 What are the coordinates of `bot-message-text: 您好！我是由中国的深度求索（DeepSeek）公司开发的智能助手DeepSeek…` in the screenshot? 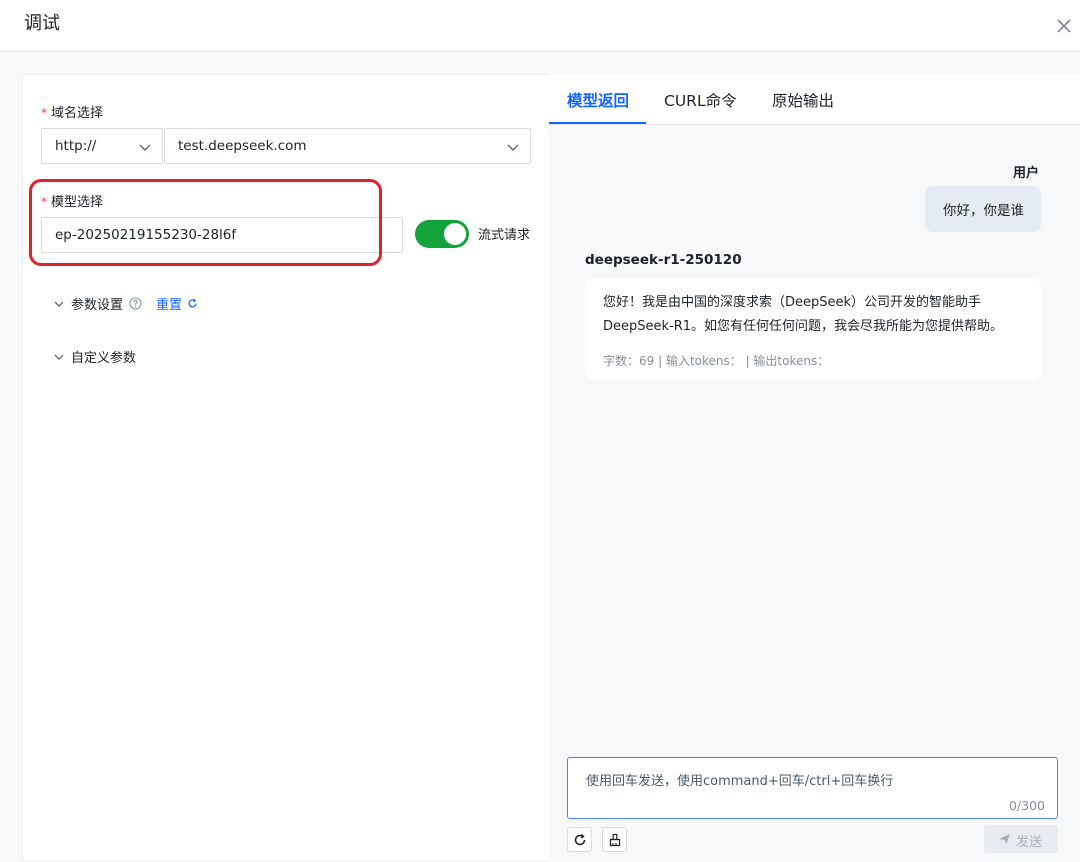 It's located at (803, 314).